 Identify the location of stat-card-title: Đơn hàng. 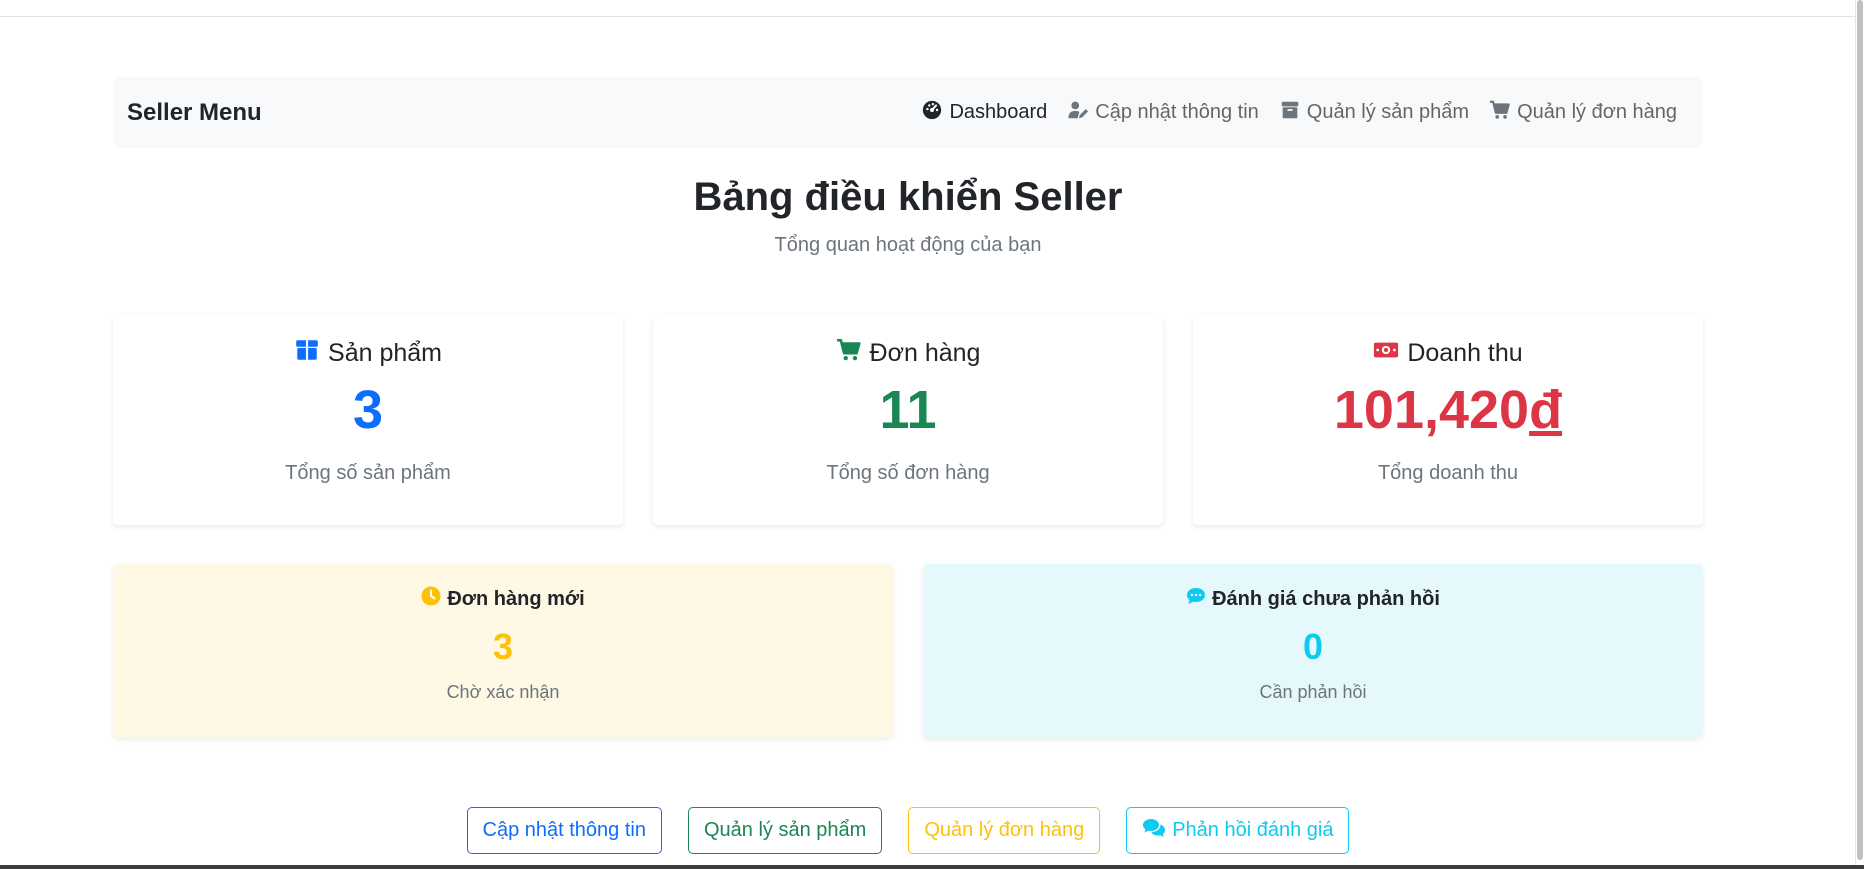
(925, 352).